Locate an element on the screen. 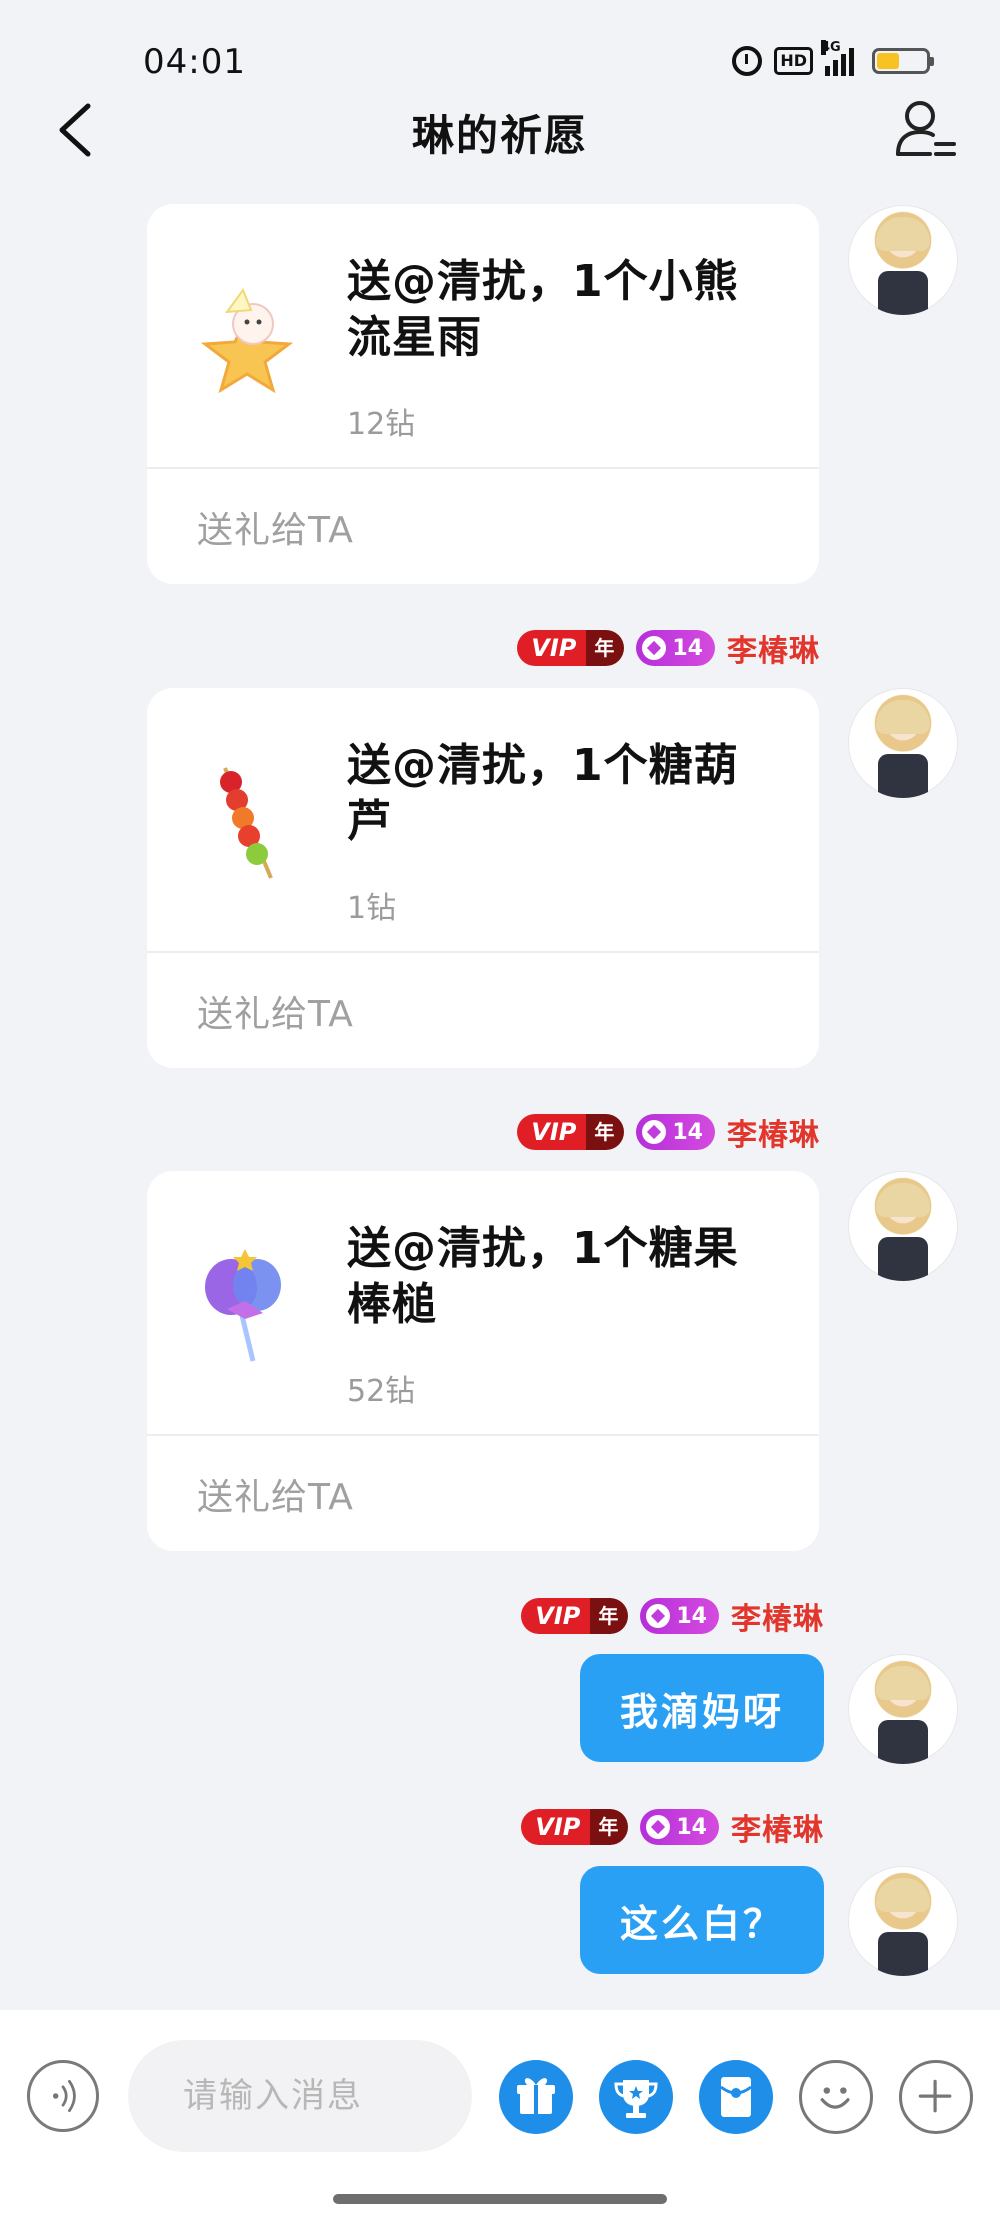 The image size is (1000, 2222). network-type: 4G is located at coordinates (831, 47).